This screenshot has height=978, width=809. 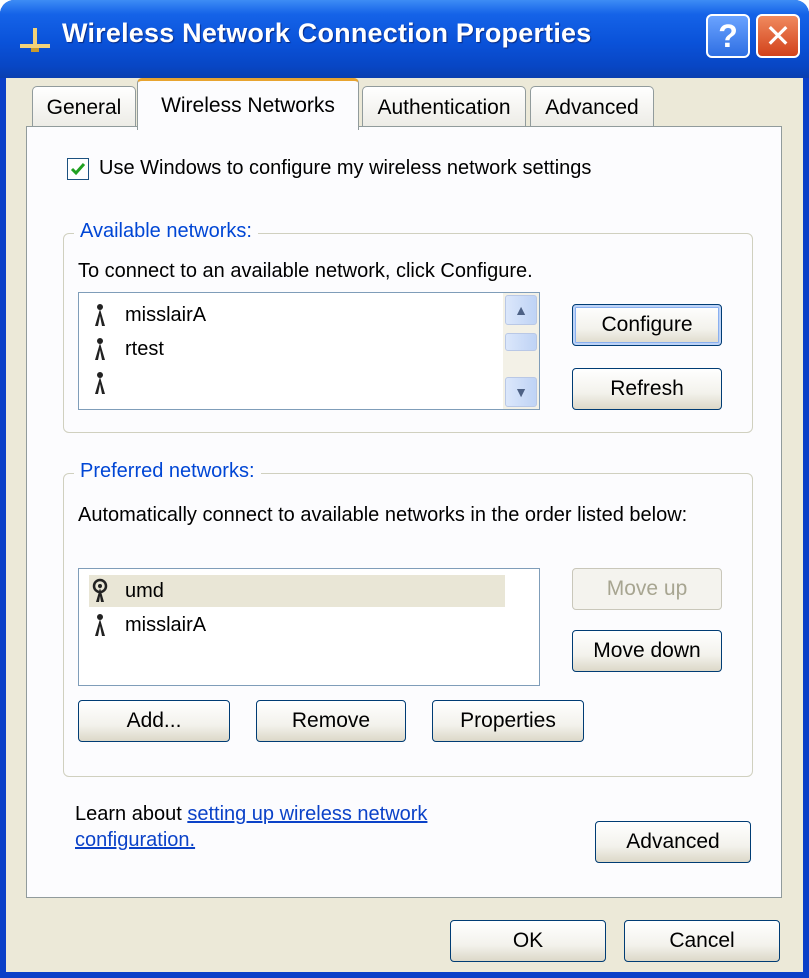 I want to click on learn-about-prefix: Learn about, so click(x=131, y=814).